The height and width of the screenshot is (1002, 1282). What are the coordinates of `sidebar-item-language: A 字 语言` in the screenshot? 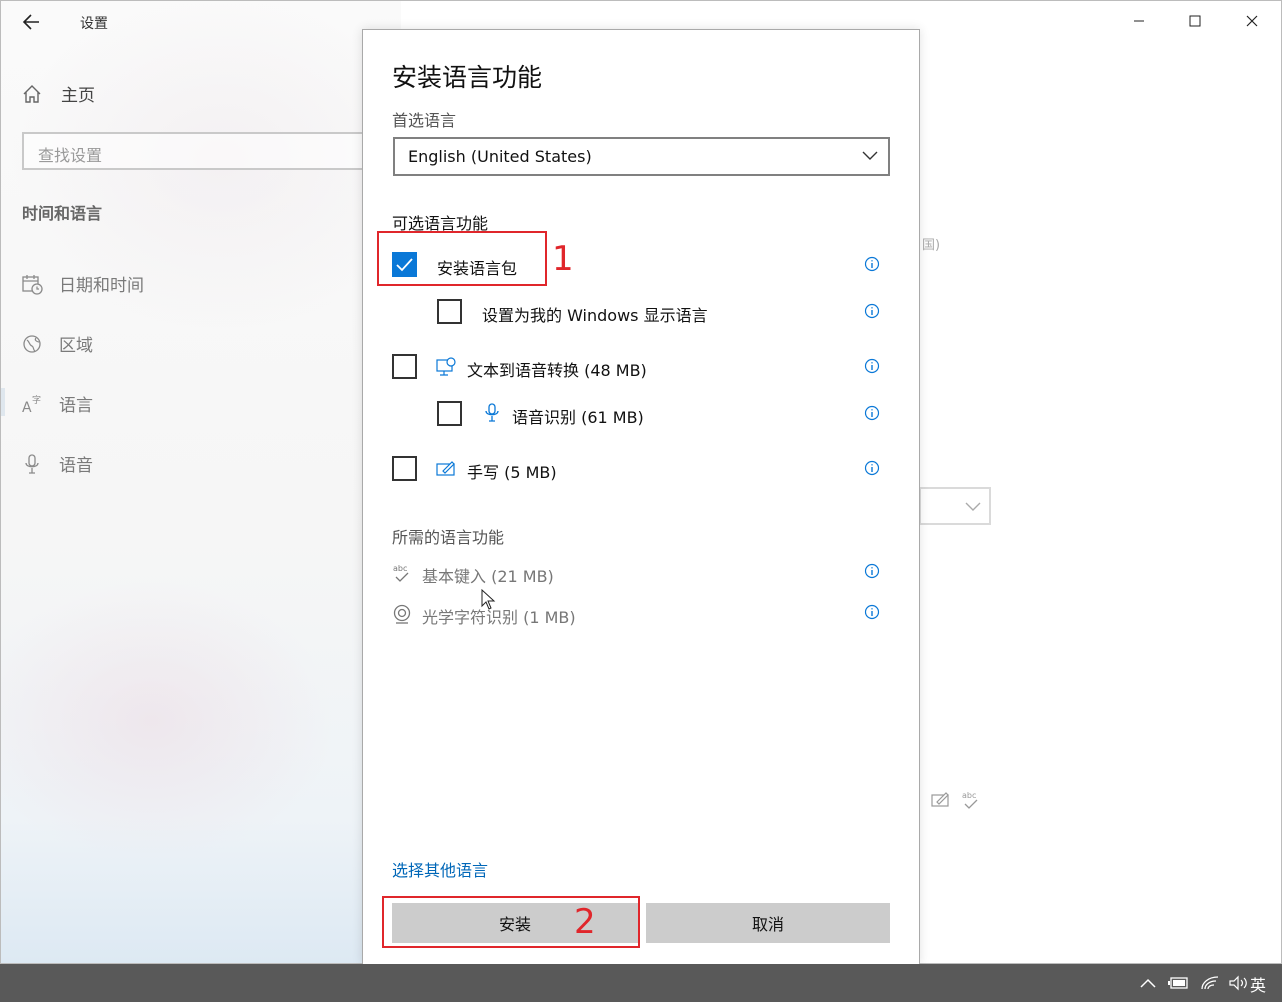 It's located at (57, 404).